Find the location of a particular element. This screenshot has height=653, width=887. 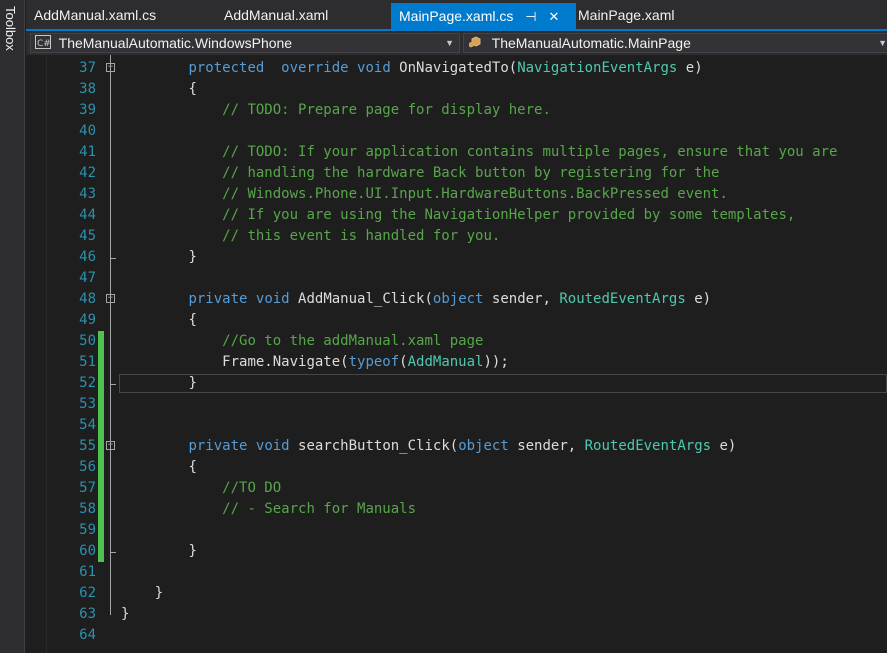

code-line: 47 is located at coordinates (456, 278).